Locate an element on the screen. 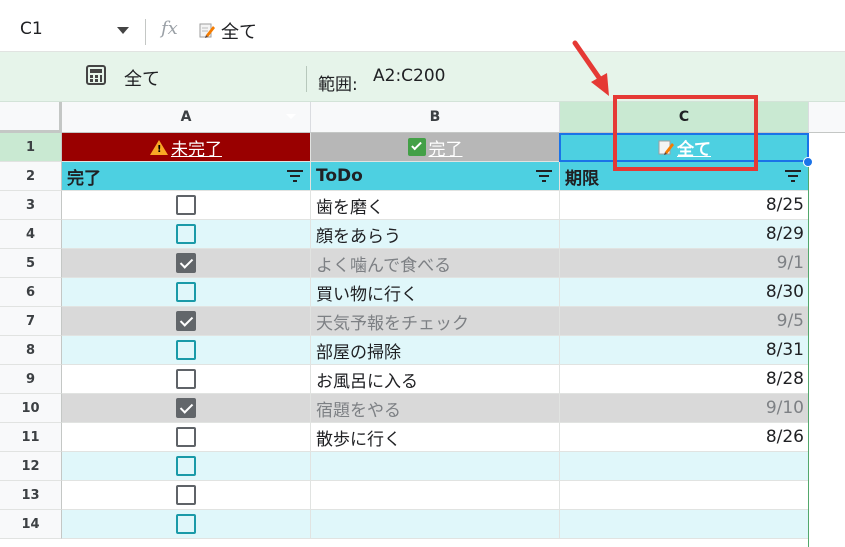  name-box-dropdown-icon is located at coordinates (123, 30).